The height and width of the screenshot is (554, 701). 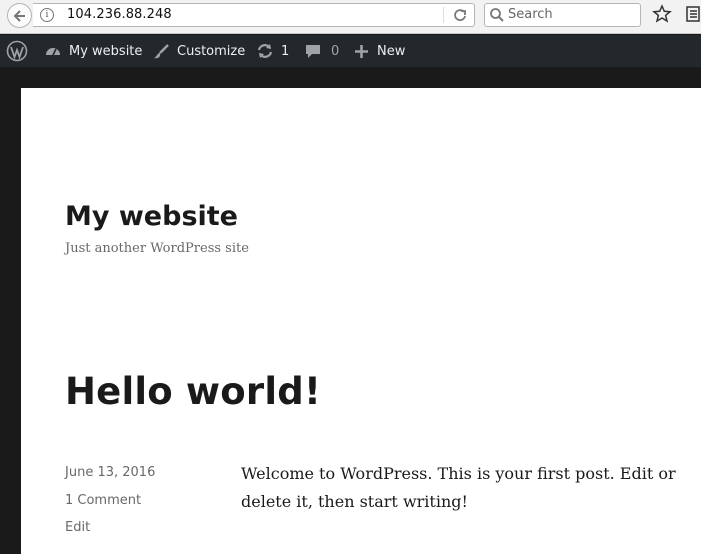 I want to click on url-bar: i 104.236.88.248, so click(x=254, y=15).